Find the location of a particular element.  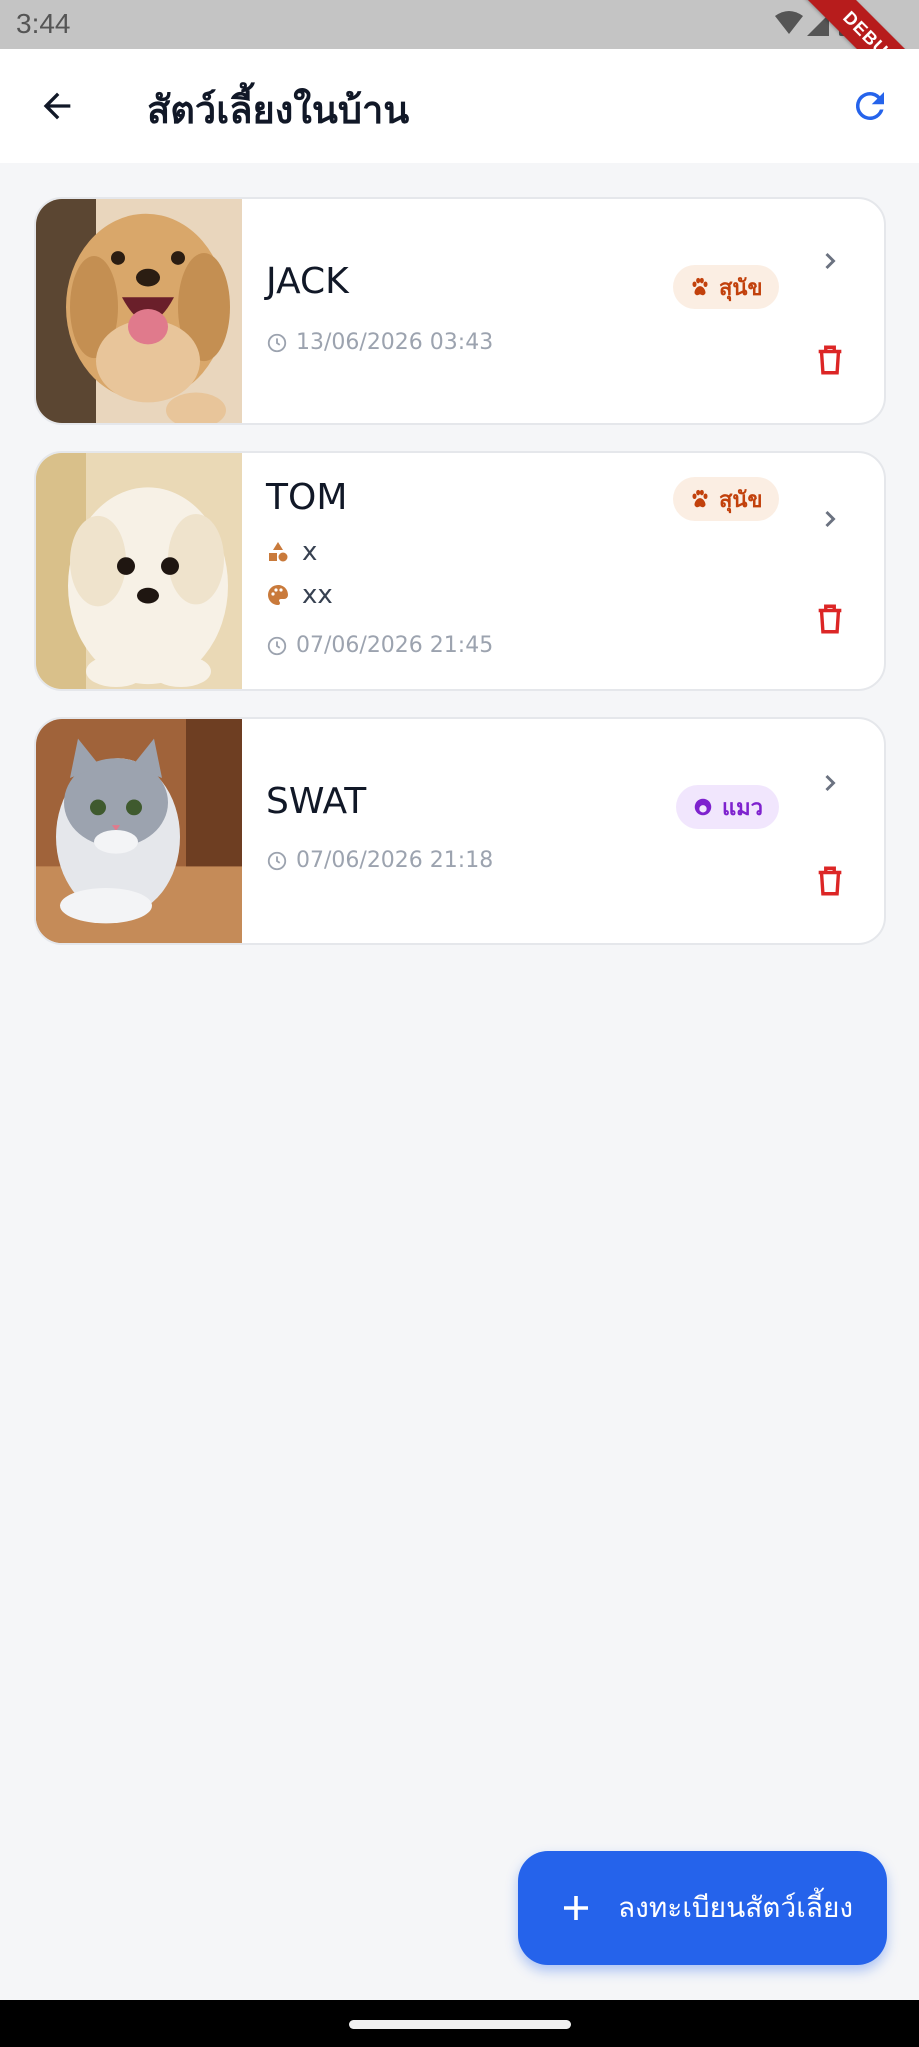

pet-card: JACK 13/06/2026 03:43 สุนัข is located at coordinates (460, 311).